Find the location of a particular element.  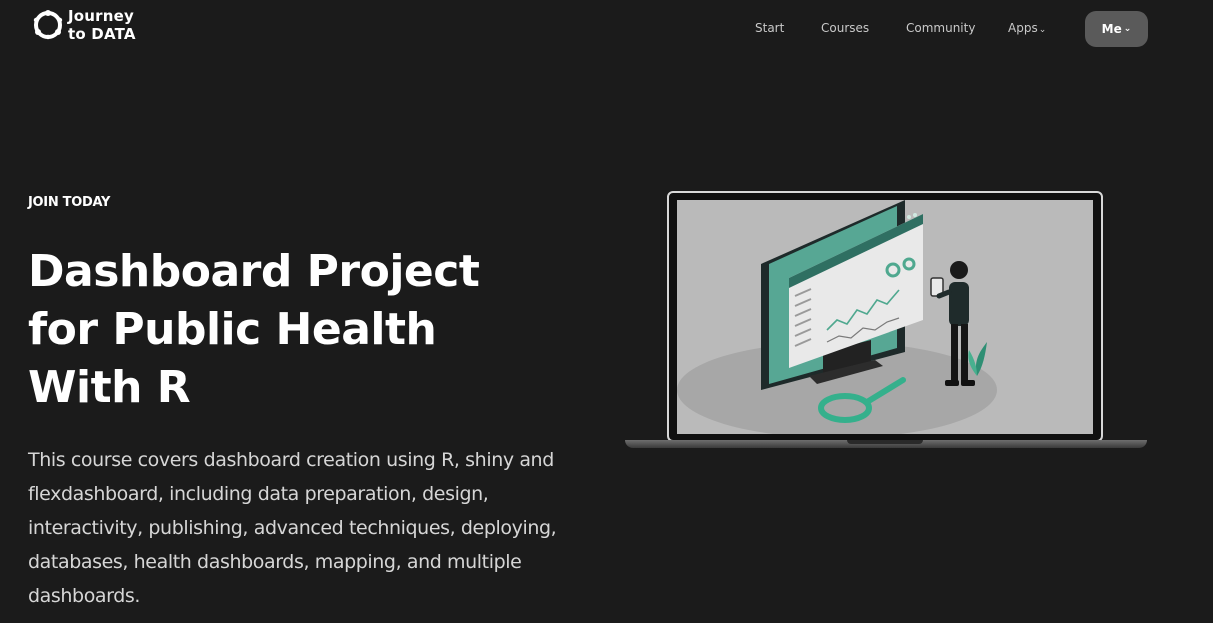

nav-item-courses: Courses is located at coordinates (845, 28).